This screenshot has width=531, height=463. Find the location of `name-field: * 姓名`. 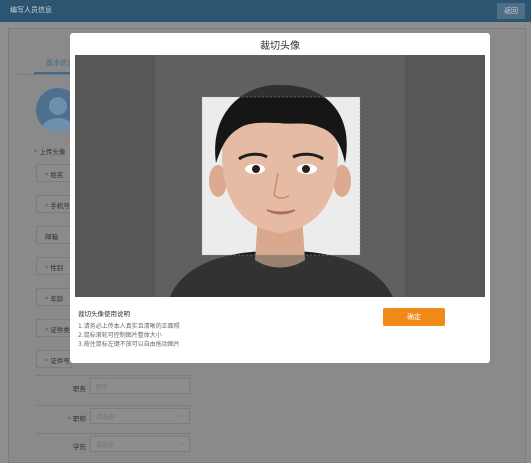

name-field: * 姓名 is located at coordinates (54, 173).